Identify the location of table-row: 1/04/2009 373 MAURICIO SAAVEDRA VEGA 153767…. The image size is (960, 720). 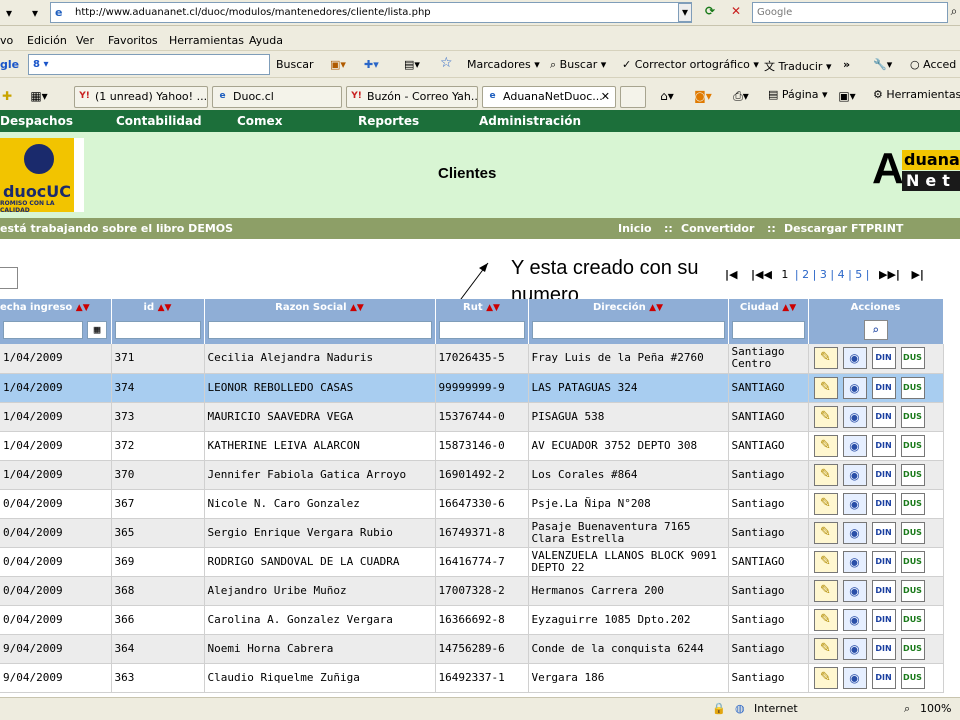
(472, 417).